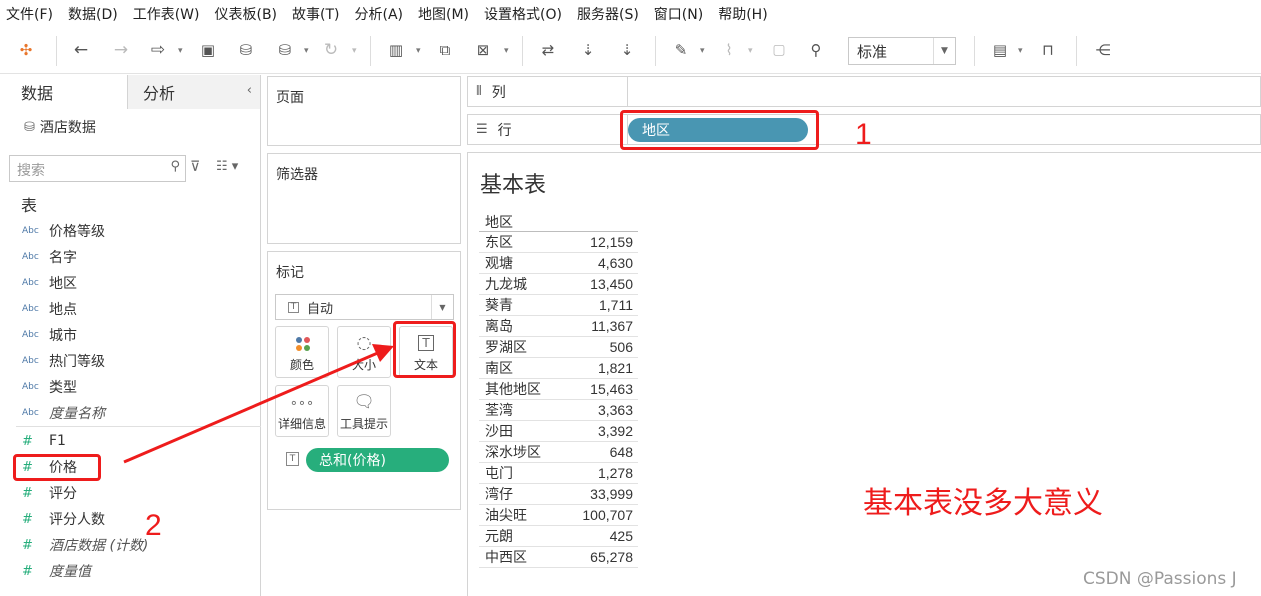 The width and height of the screenshot is (1261, 596). What do you see at coordinates (983, 503) in the screenshot?
I see `annotation-note: 基本表没多大意义` at bounding box center [983, 503].